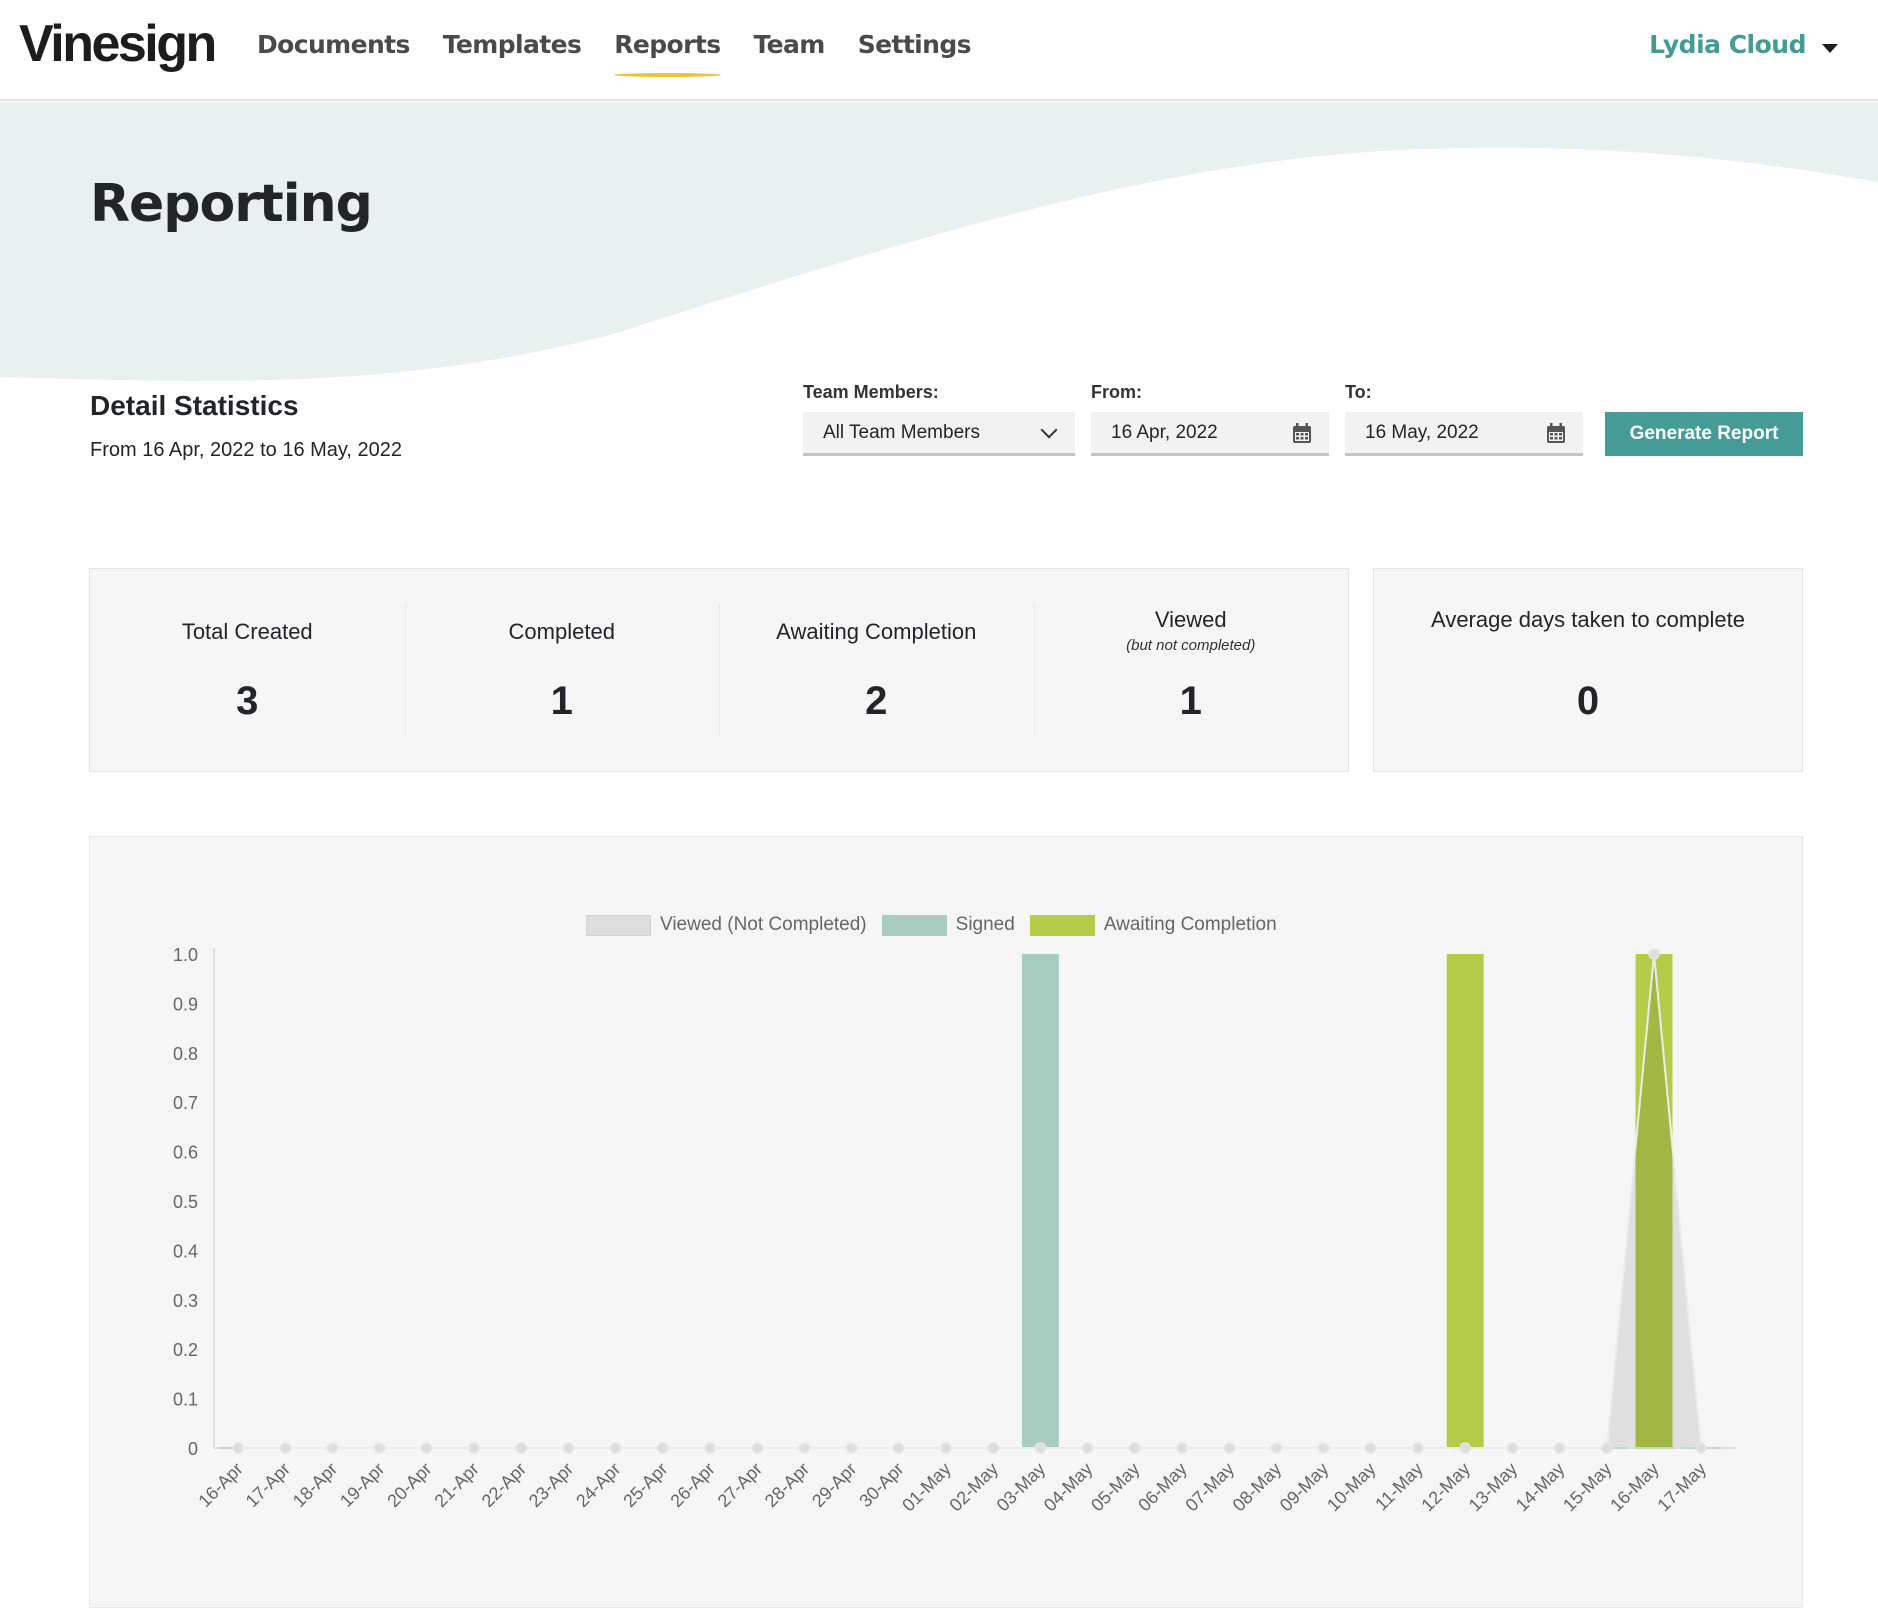 The width and height of the screenshot is (1878, 1614). What do you see at coordinates (757, 1448) in the screenshot?
I see `viewed-point-27-Apr` at bounding box center [757, 1448].